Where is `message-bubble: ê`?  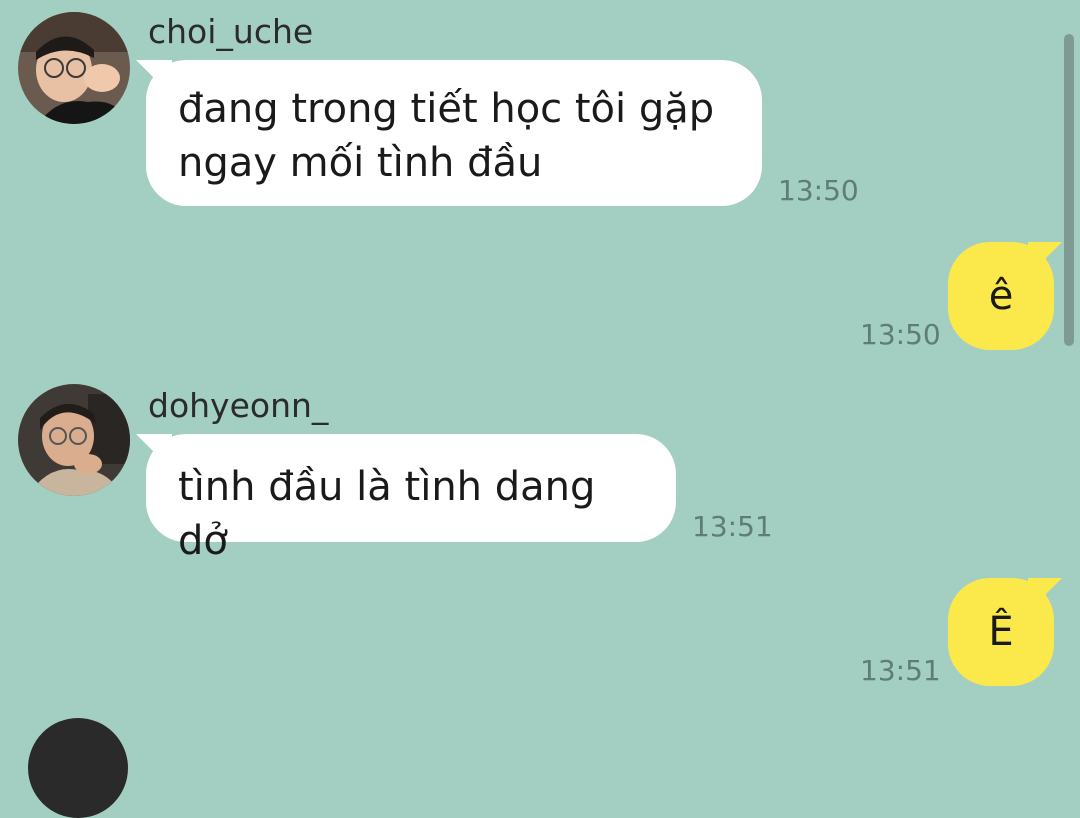 message-bubble: ê is located at coordinates (1001, 296).